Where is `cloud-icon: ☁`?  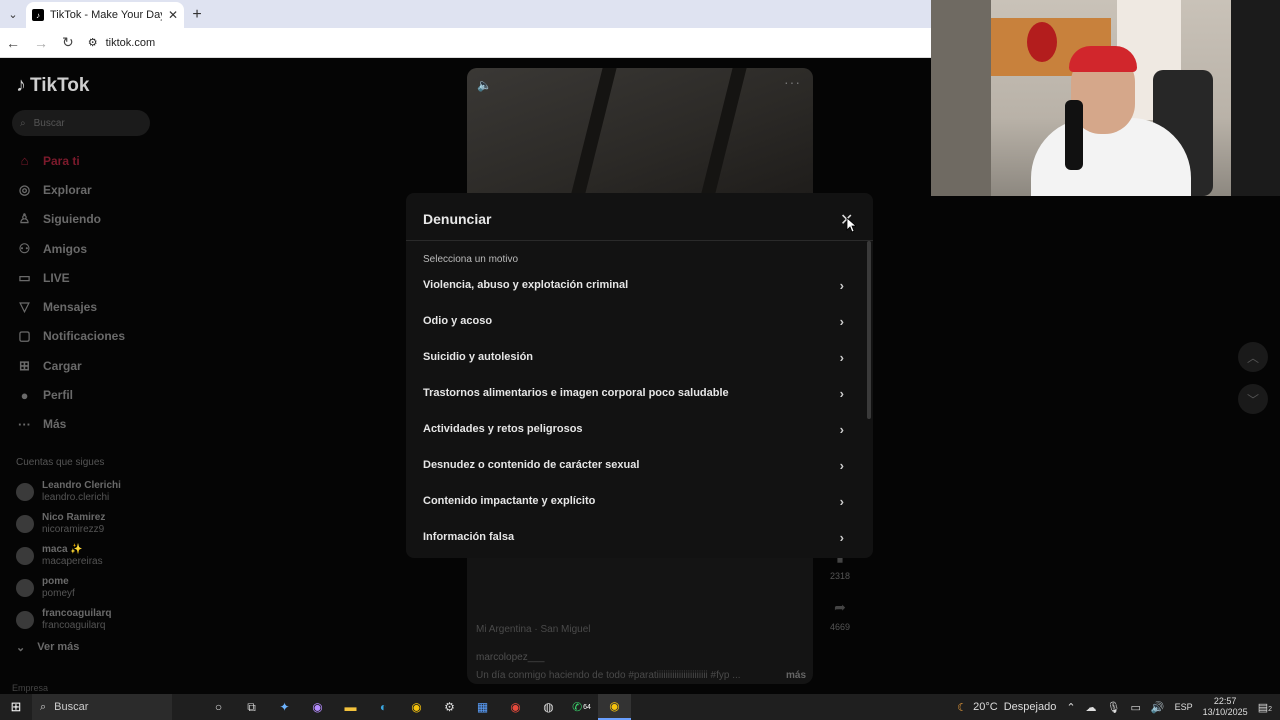 cloud-icon: ☁ is located at coordinates (1091, 707).